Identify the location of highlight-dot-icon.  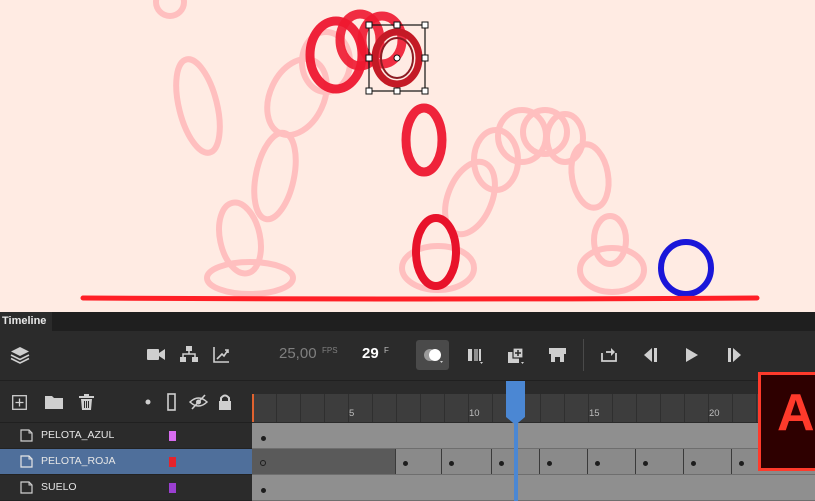
(148, 402).